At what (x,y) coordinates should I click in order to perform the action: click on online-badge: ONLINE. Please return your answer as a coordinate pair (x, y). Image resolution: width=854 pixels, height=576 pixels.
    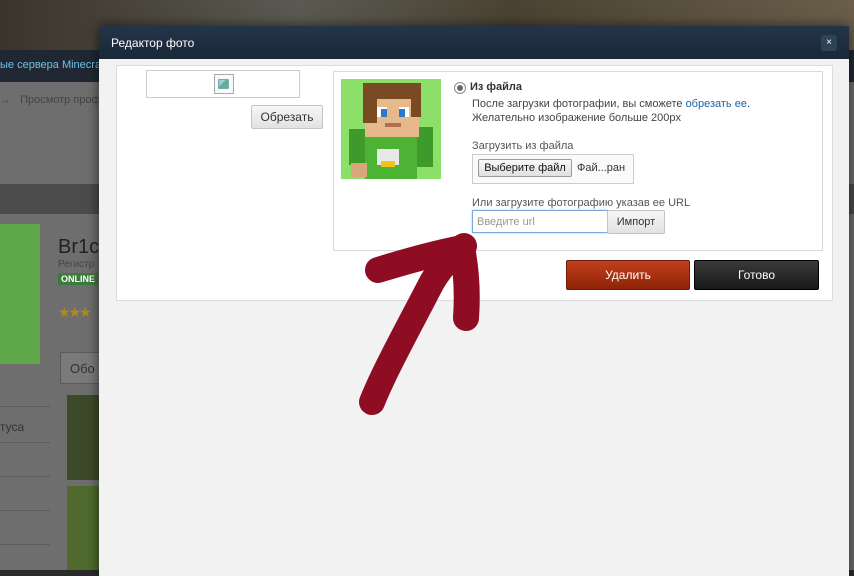
    Looking at the image, I should click on (78, 279).